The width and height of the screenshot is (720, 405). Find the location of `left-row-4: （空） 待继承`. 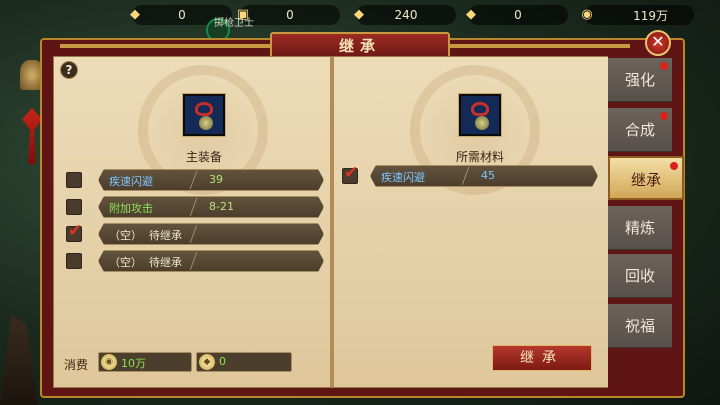

left-row-4: （空） 待继承 is located at coordinates (194, 261).